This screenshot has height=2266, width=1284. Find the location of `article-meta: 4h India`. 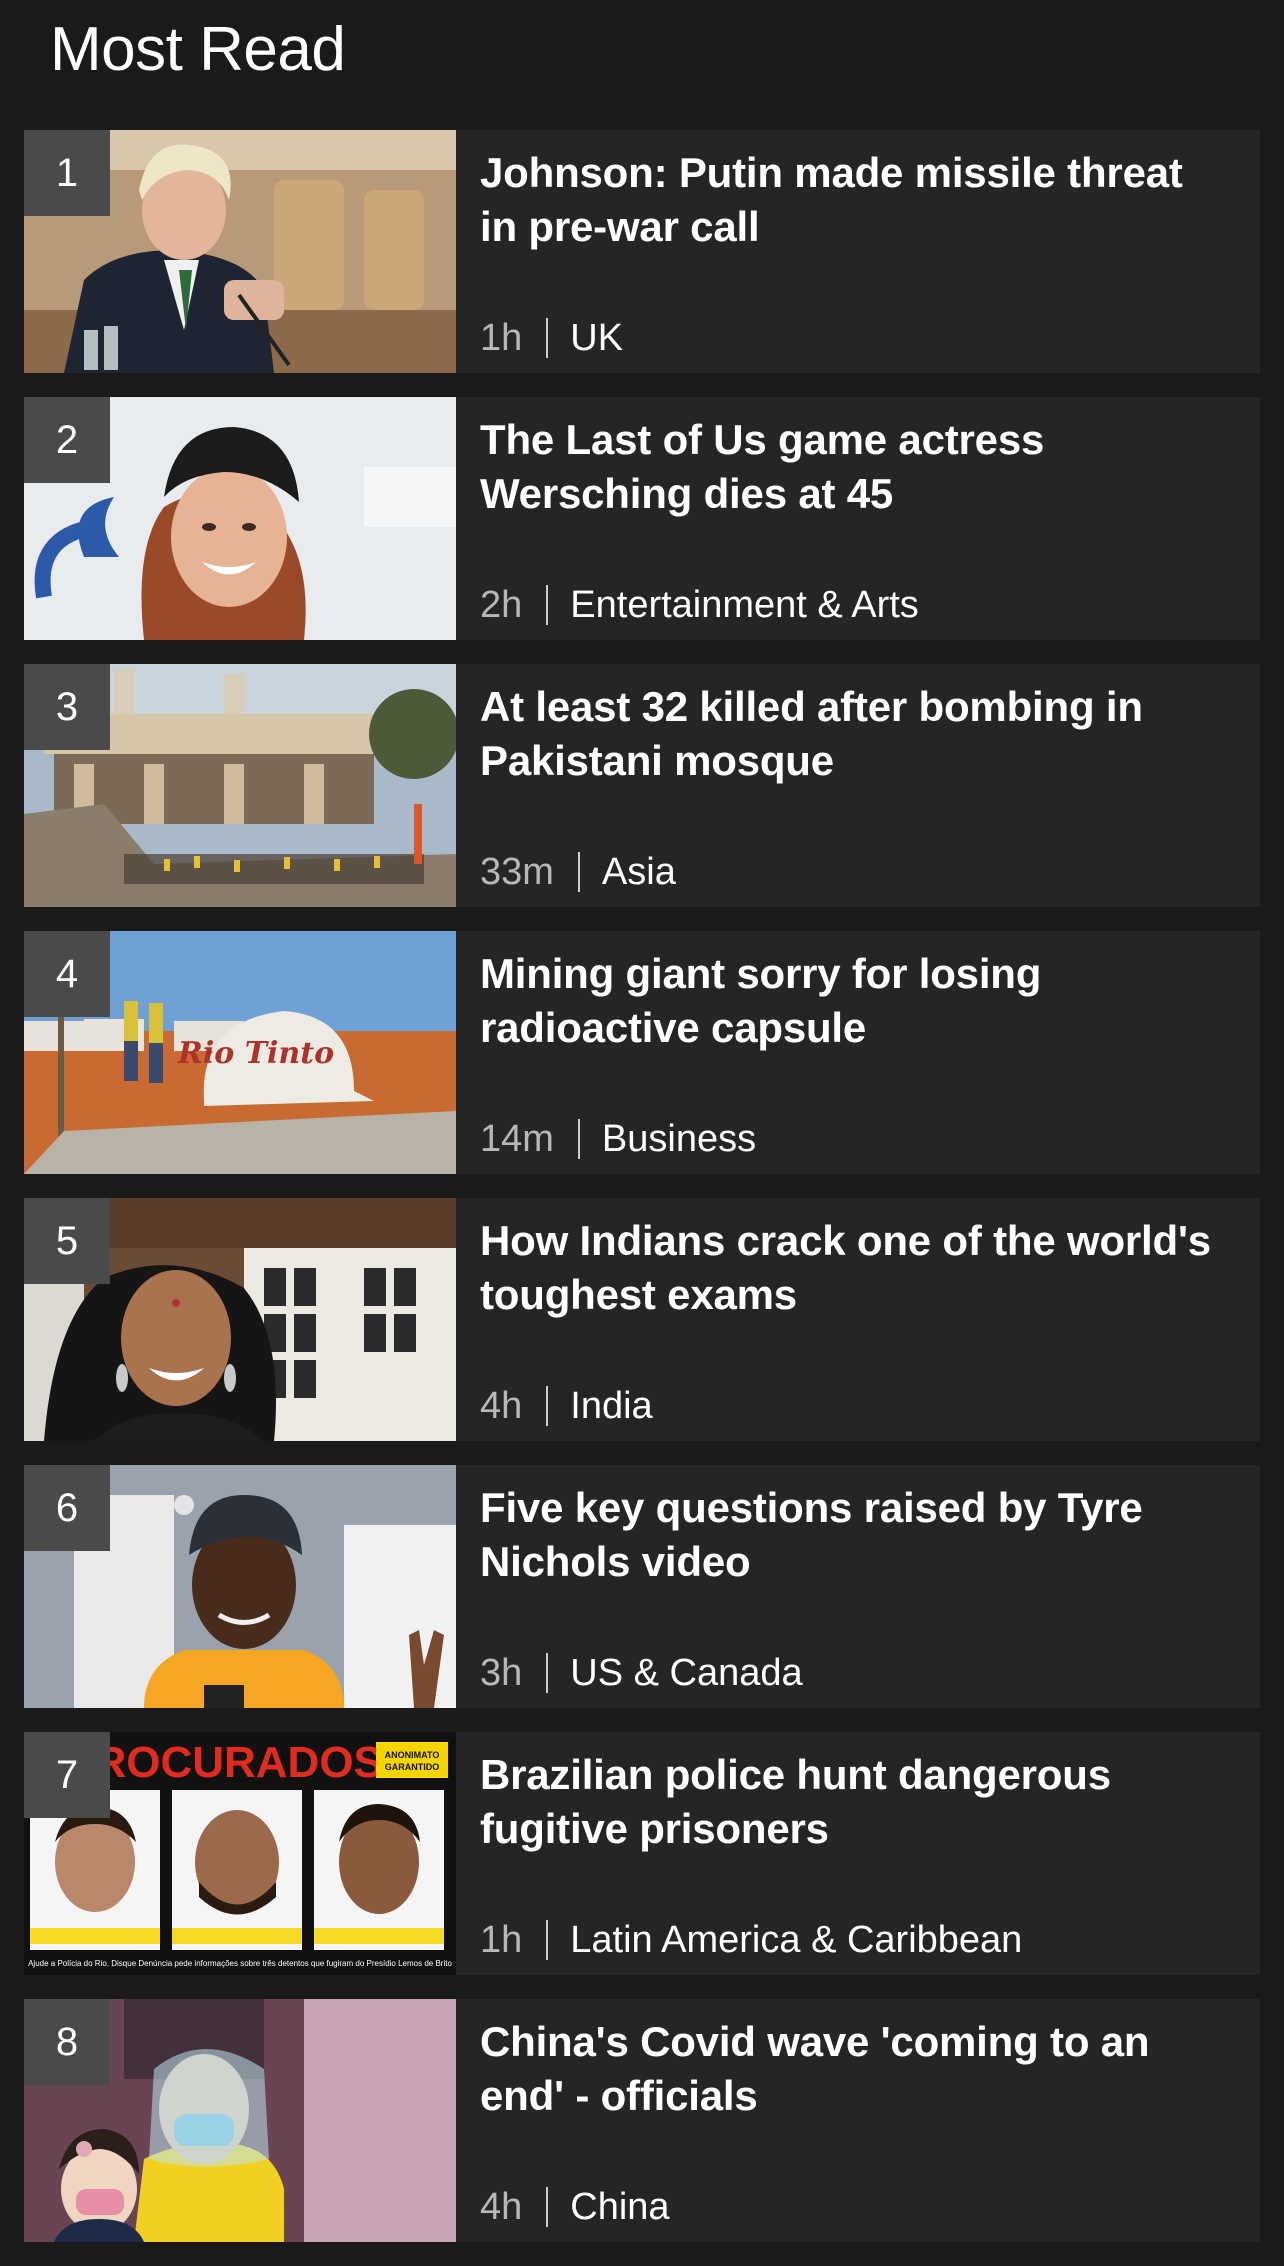

article-meta: 4h India is located at coordinates (566, 1406).